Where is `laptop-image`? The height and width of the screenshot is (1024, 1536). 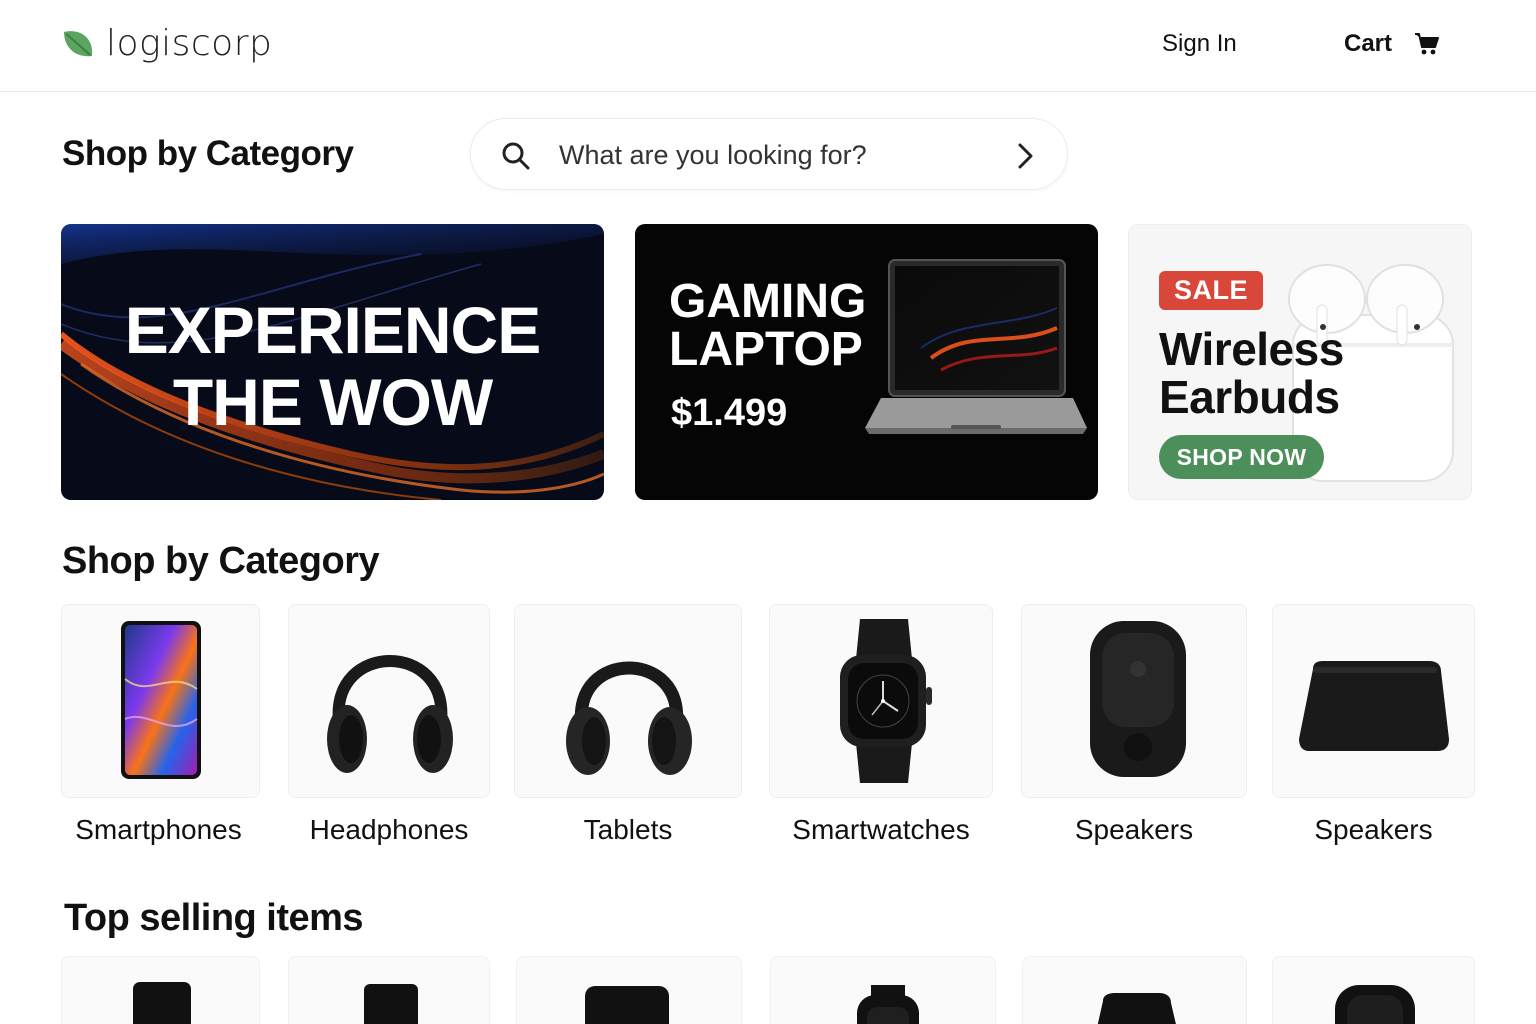 laptop-image is located at coordinates (976, 346).